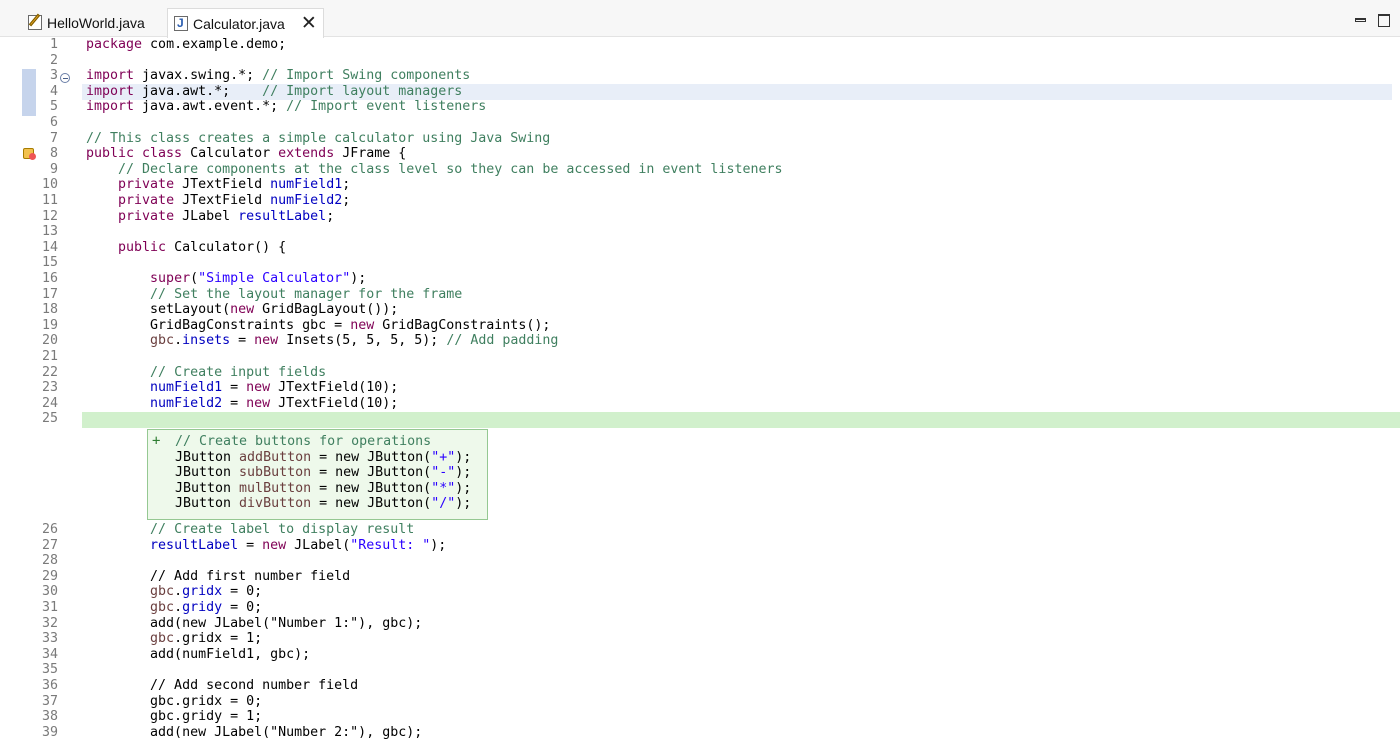  I want to click on code-line: resultLabel = new JLabel("Result: ");, so click(266, 546).